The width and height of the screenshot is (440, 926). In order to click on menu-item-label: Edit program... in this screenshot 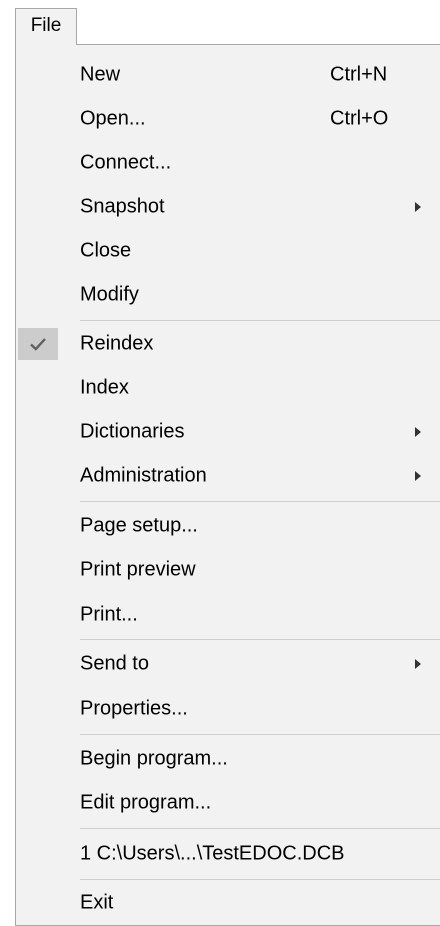, I will do `click(146, 802)`.